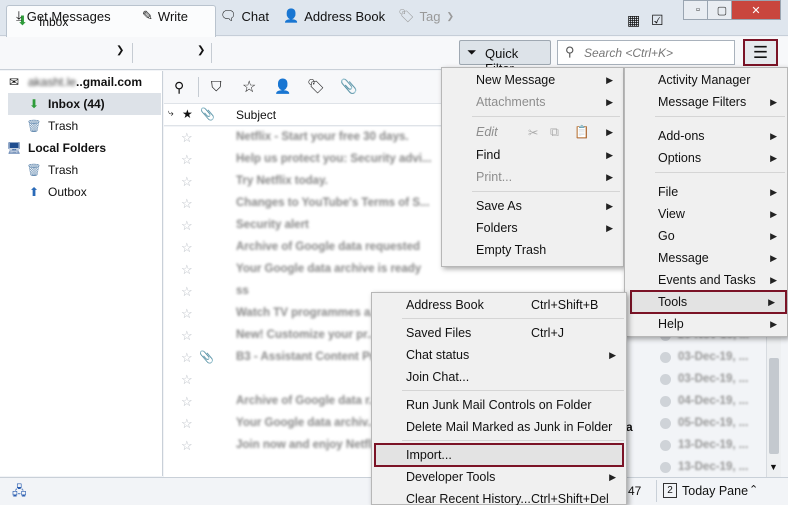 The width and height of the screenshot is (788, 505). What do you see at coordinates (63, 126) in the screenshot?
I see `folder-trash-label: Trash` at bounding box center [63, 126].